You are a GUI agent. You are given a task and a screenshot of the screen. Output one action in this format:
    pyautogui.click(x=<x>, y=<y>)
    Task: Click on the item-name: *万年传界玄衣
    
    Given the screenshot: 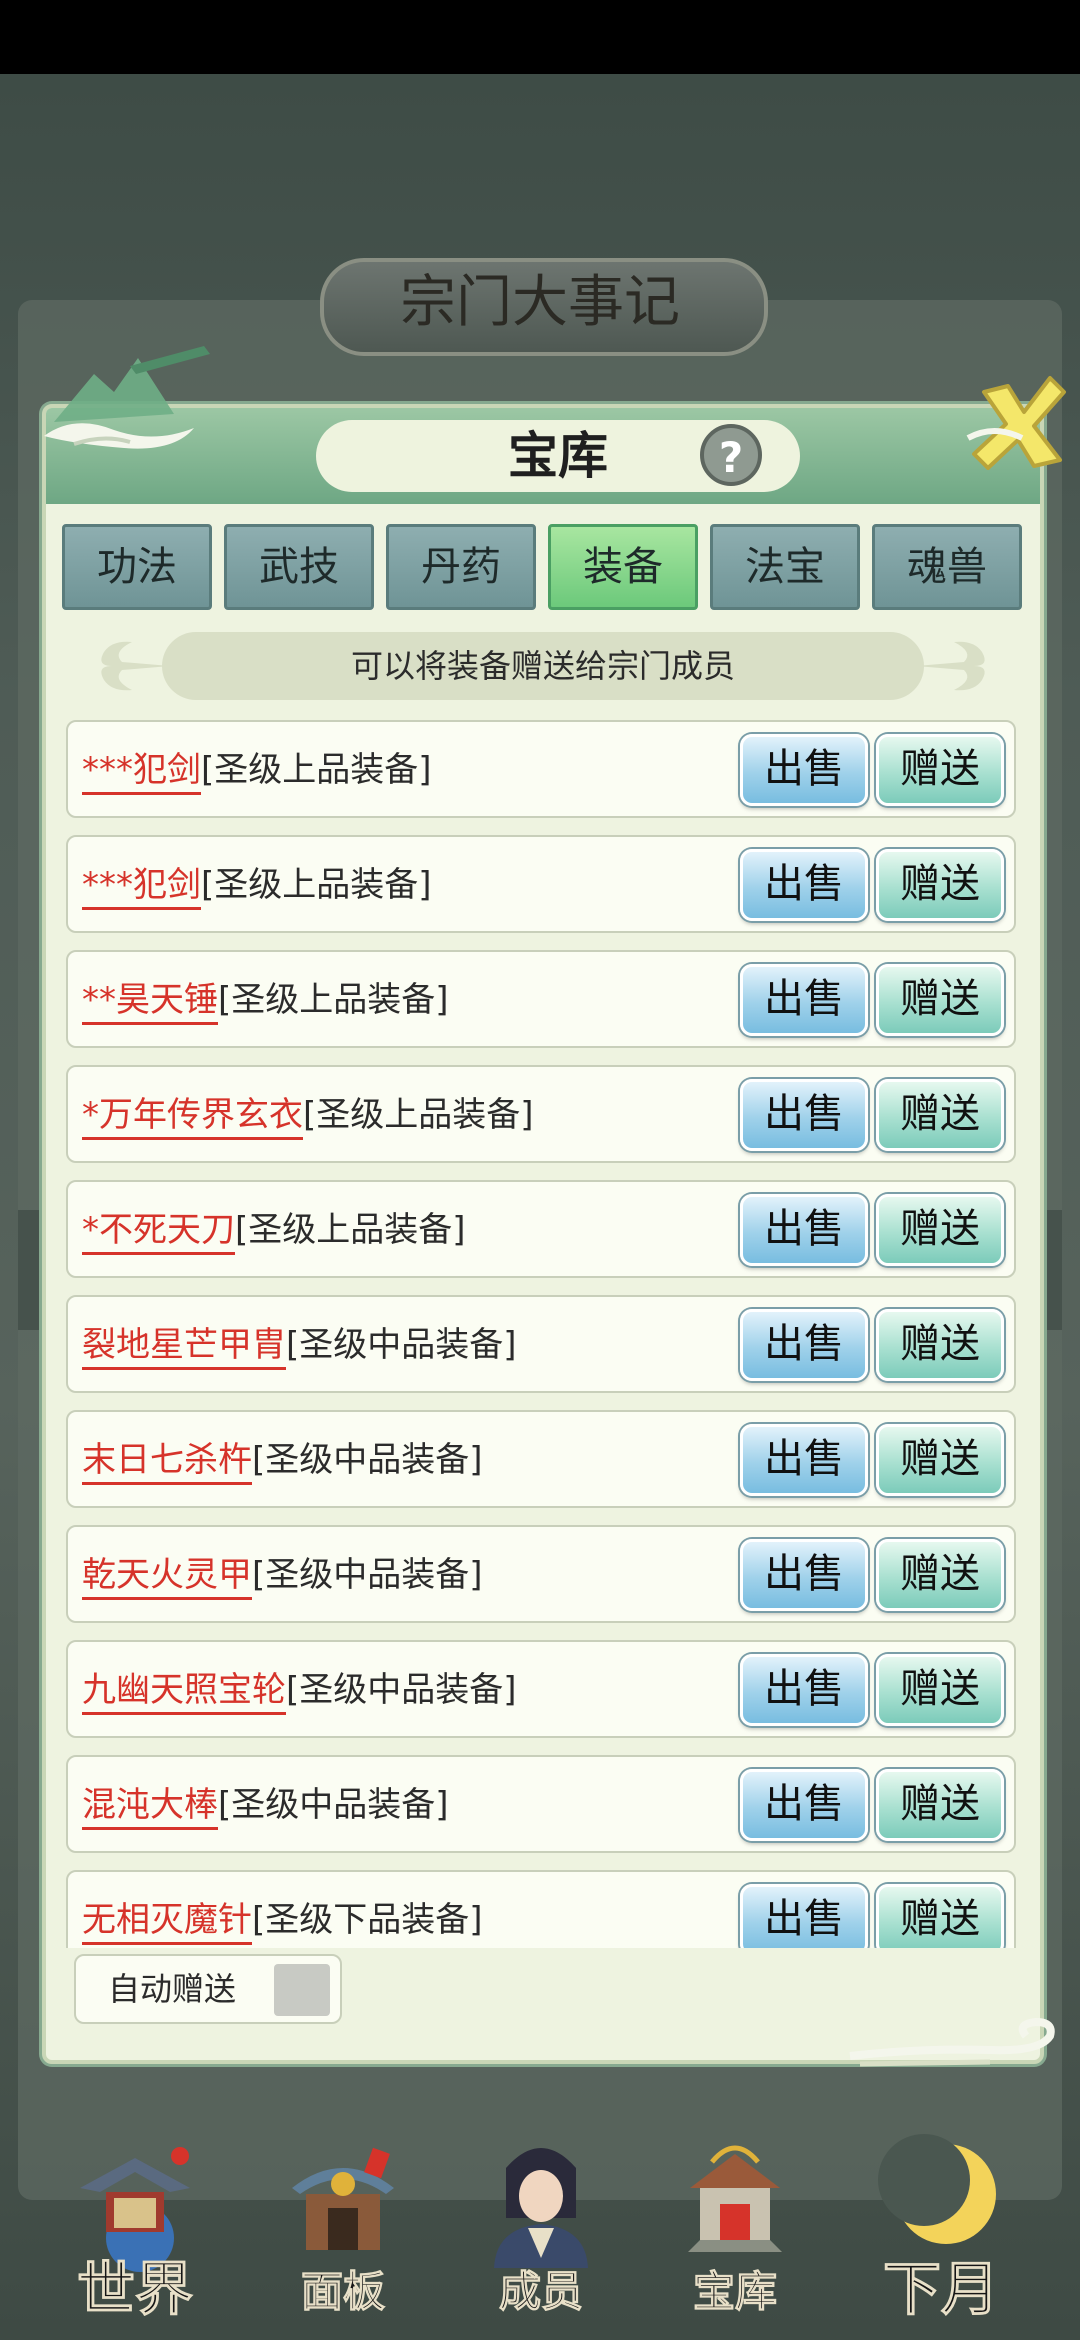 What is the action you would take?
    pyautogui.click(x=192, y=1117)
    